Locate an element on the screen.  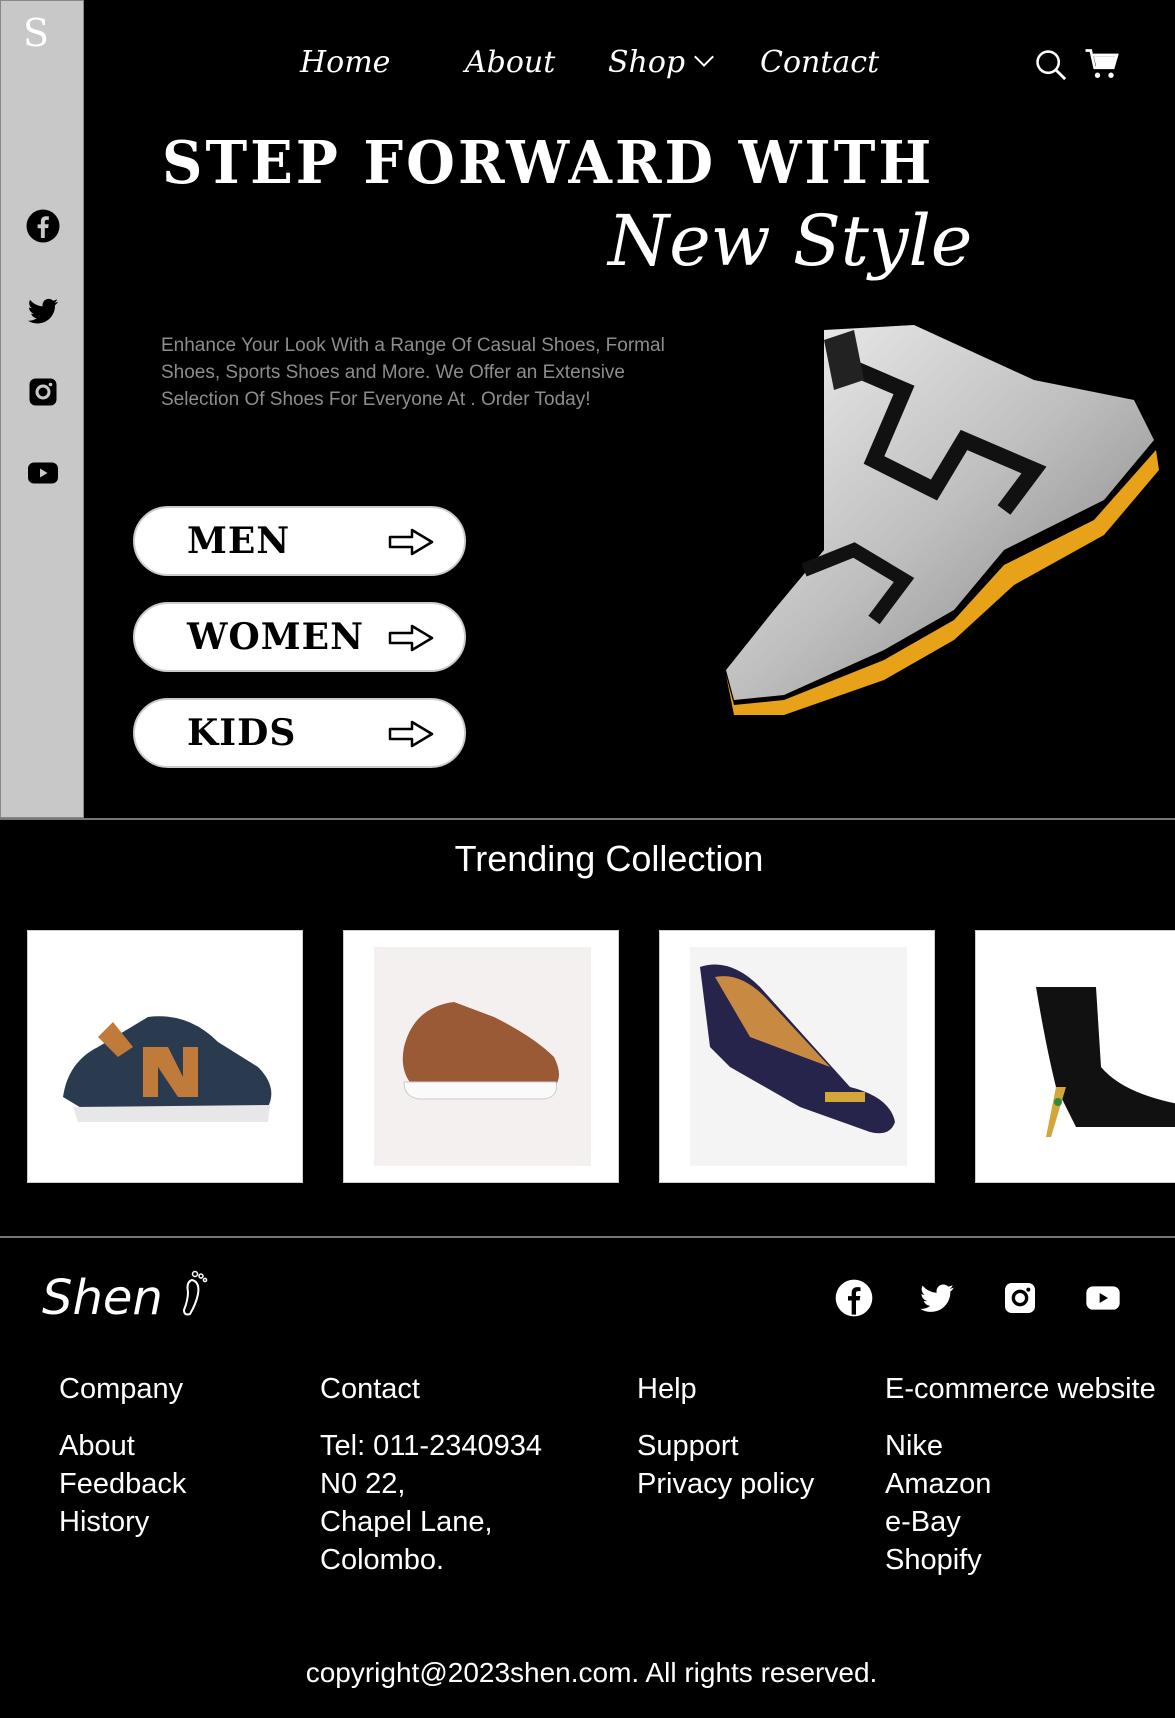
footer-link-ebay: e-Bay is located at coordinates (938, 1522).